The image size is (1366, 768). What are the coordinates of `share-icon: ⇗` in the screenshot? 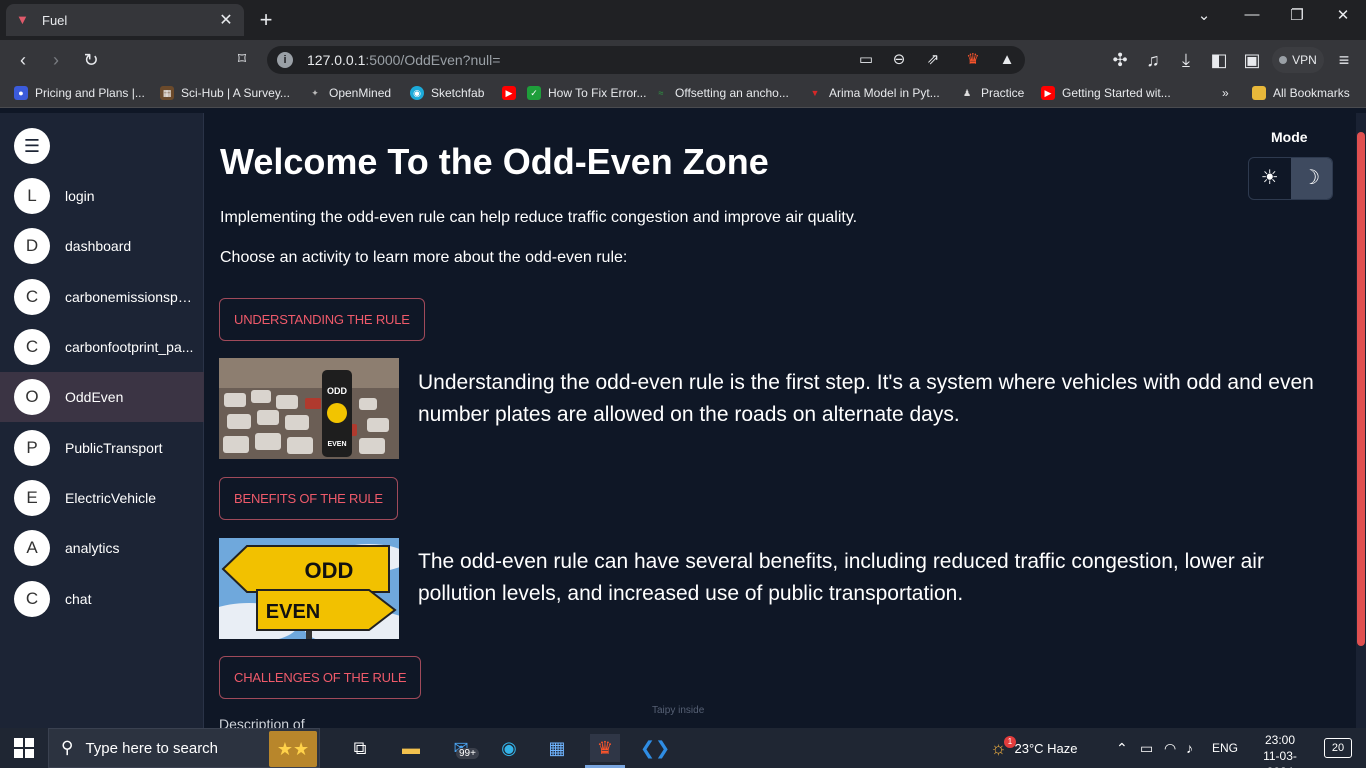 It's located at (933, 60).